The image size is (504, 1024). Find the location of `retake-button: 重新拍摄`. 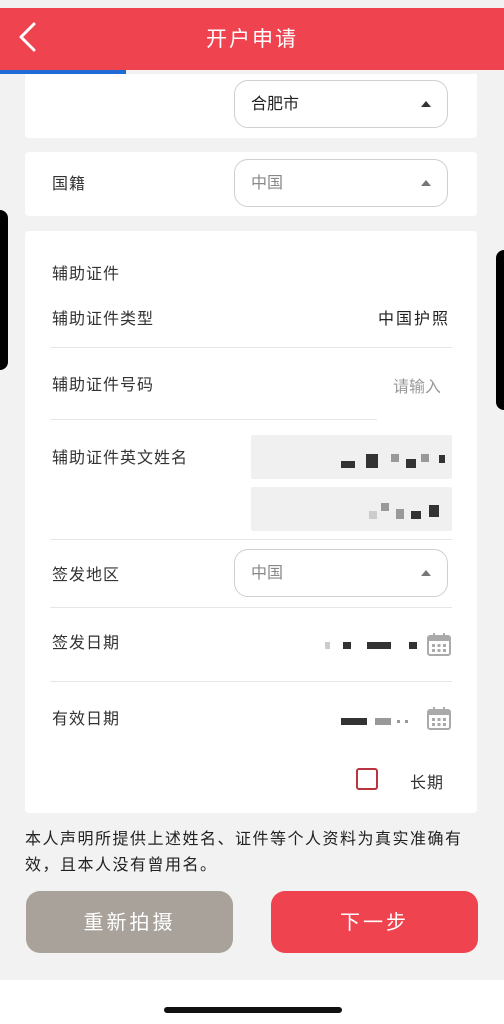

retake-button: 重新拍摄 is located at coordinates (129, 922).